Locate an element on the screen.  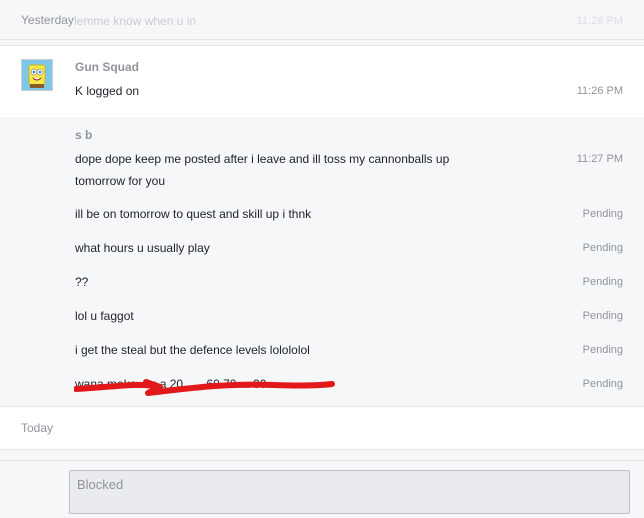
red-scribble-redaction is located at coordinates (204, 387).